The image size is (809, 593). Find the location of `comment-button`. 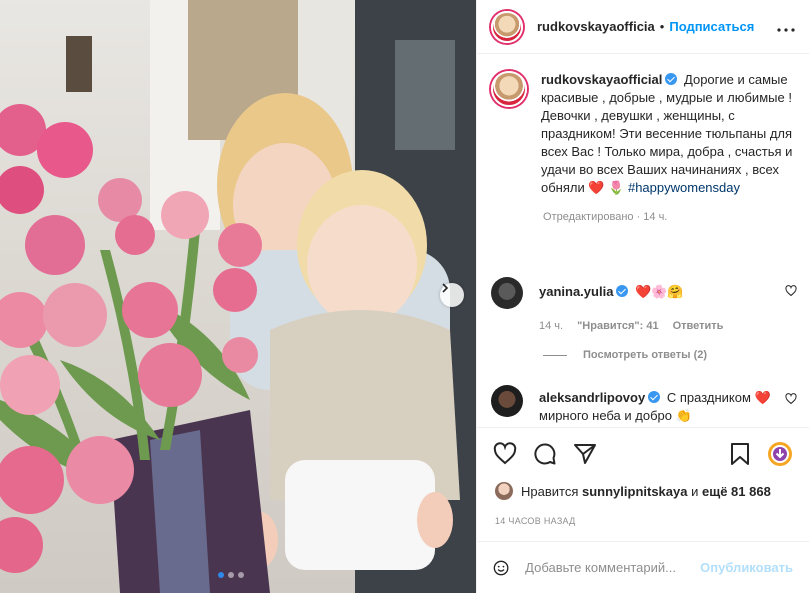

comment-button is located at coordinates (545, 454).